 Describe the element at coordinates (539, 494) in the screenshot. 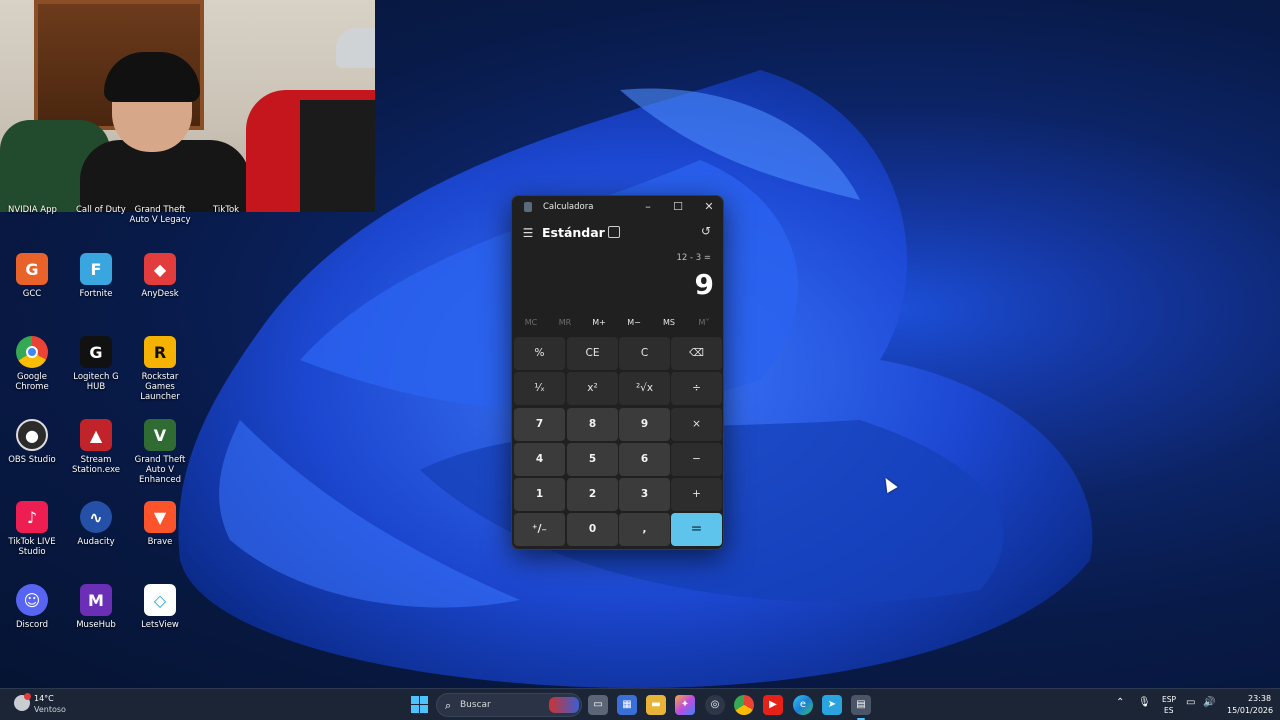

I see `digit-1-button: 1` at that location.